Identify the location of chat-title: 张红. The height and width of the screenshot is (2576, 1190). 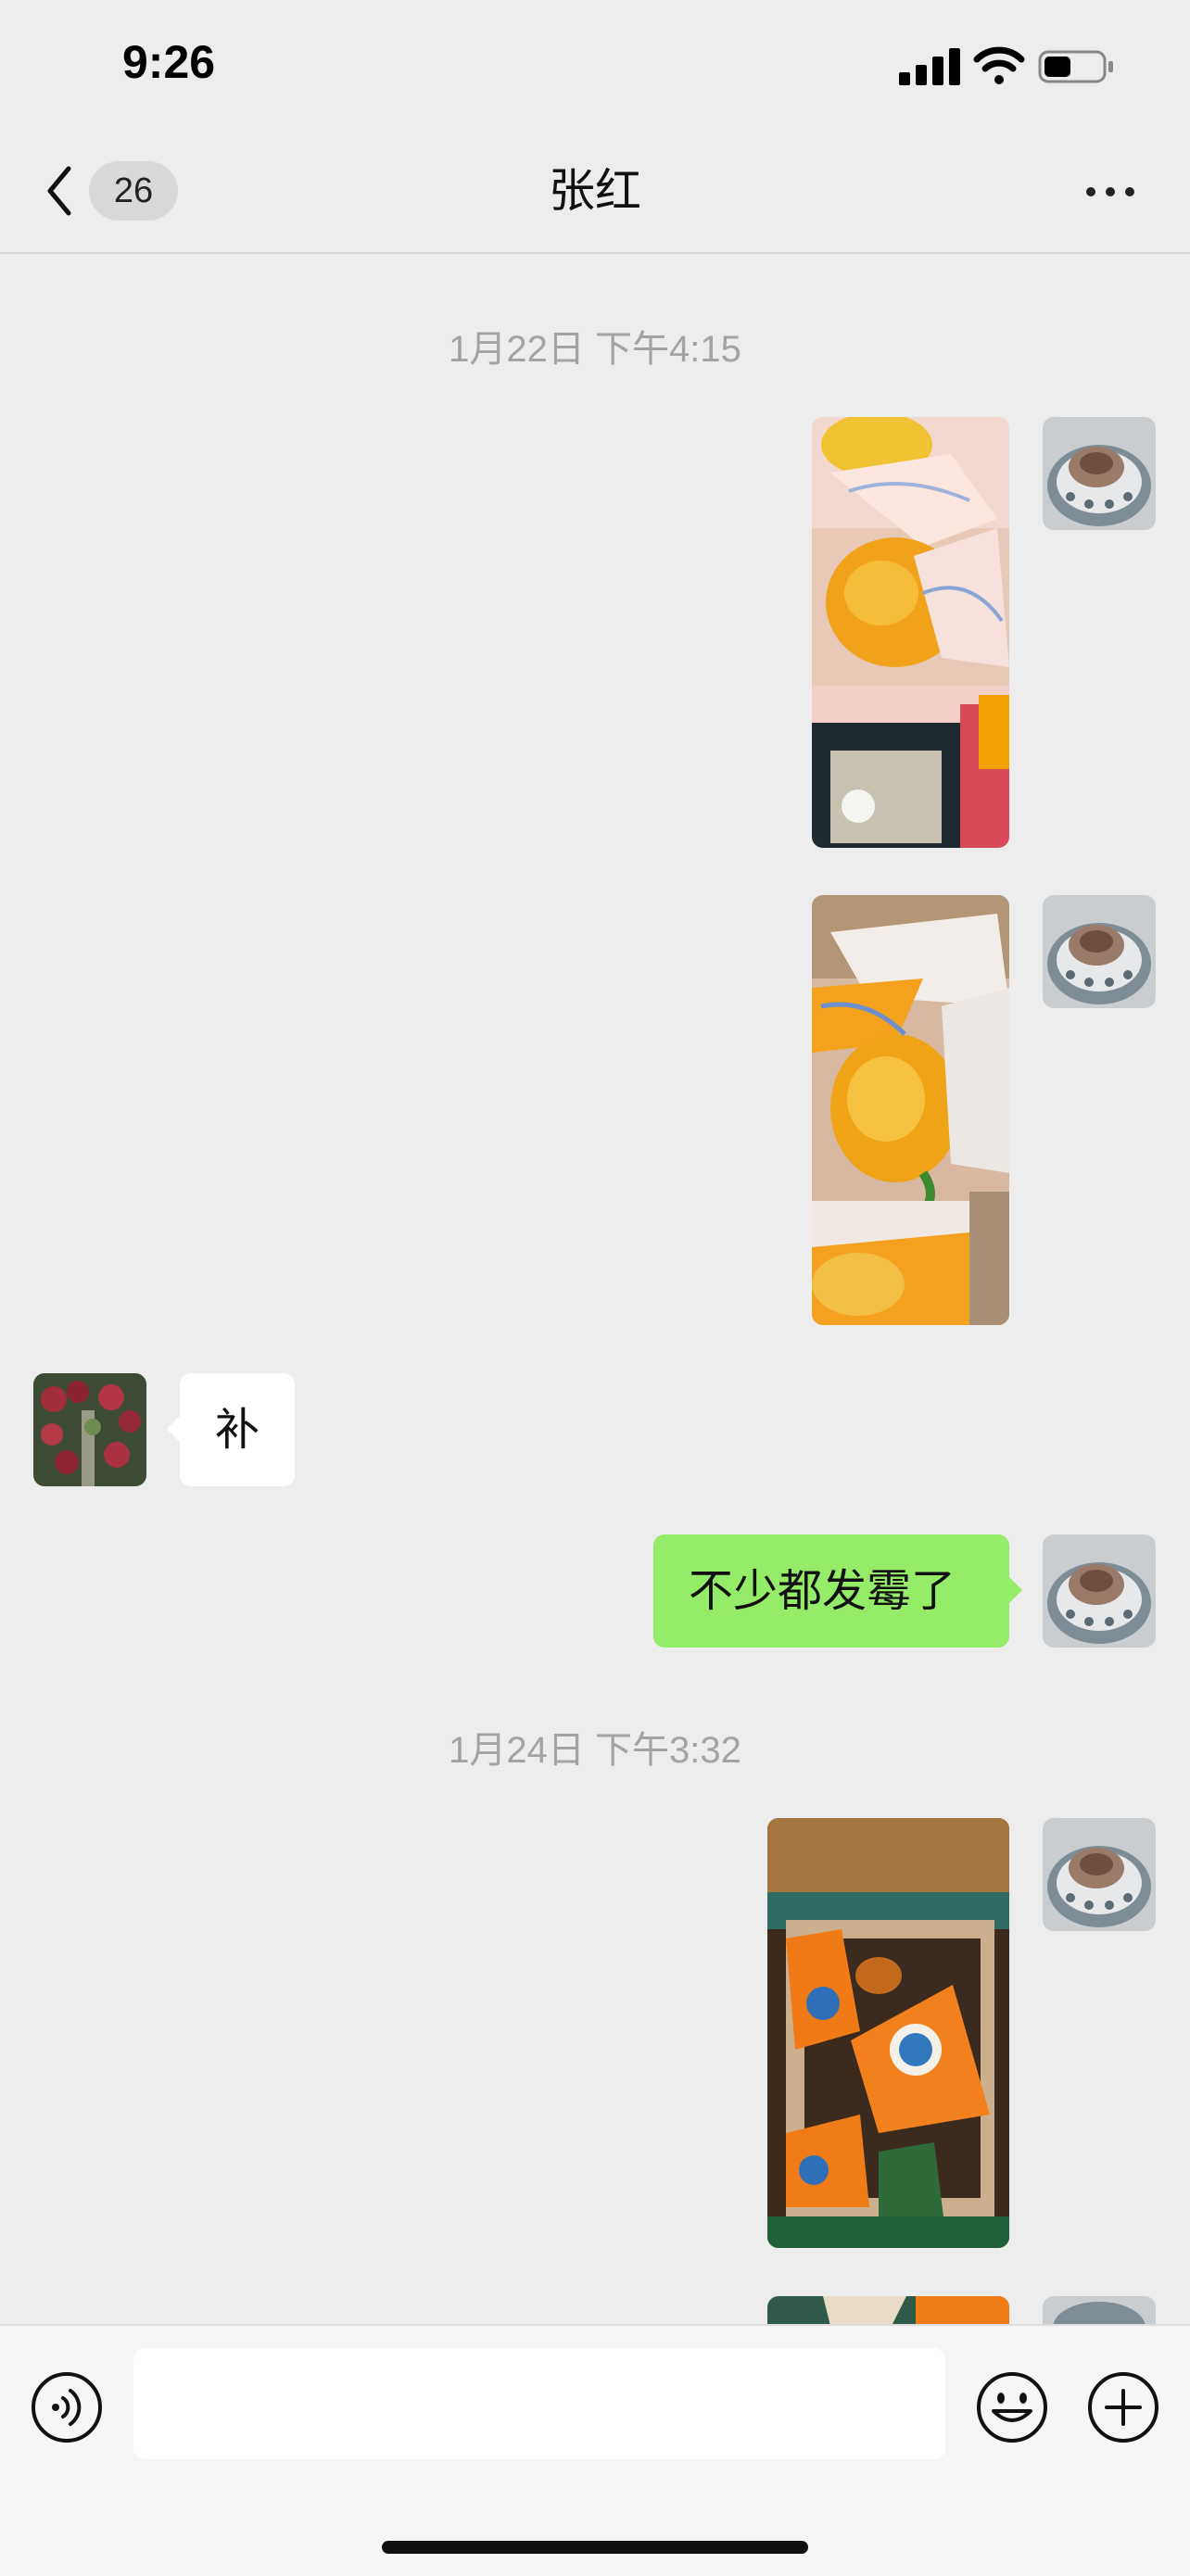
(595, 191).